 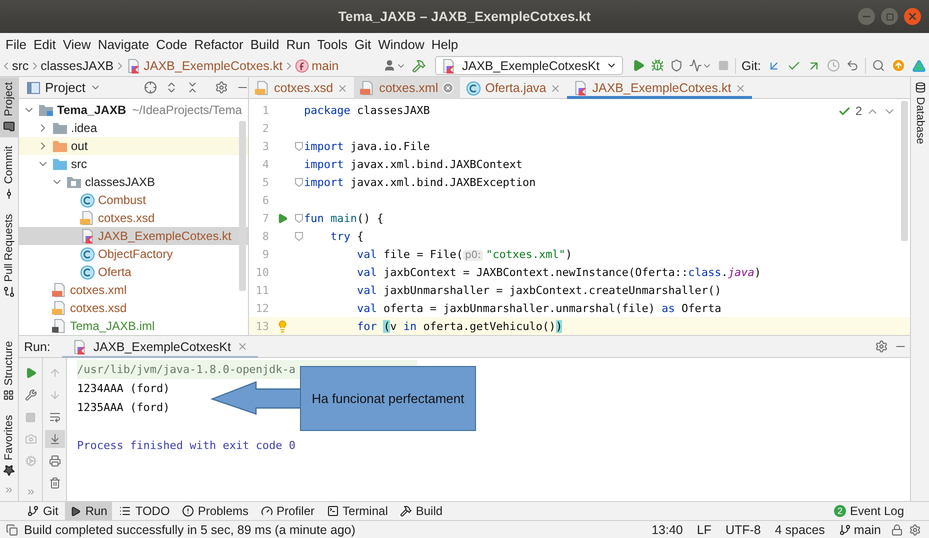 What do you see at coordinates (133, 128) in the screenshot?
I see `tree-item: .idea` at bounding box center [133, 128].